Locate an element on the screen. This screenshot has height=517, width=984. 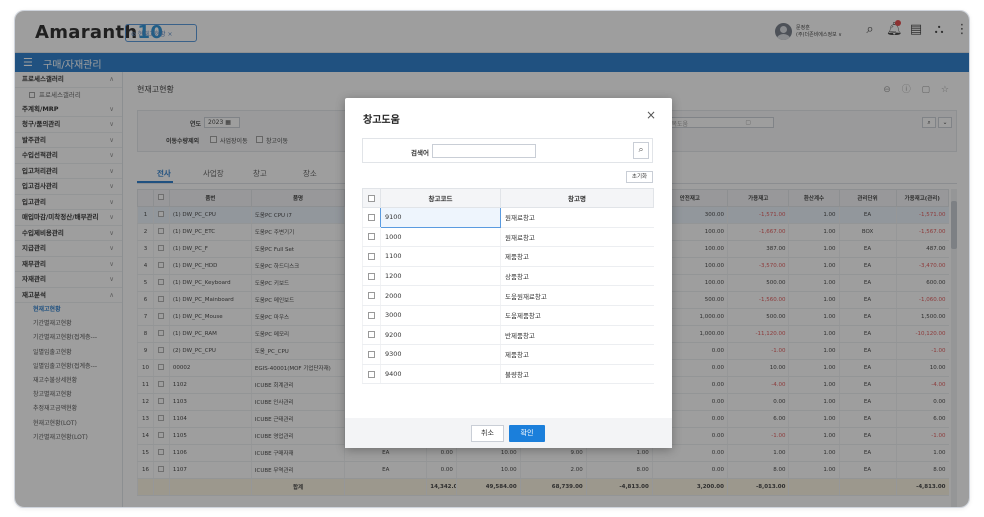
warehouse-row: 1000 원재료창고 is located at coordinates (508, 237).